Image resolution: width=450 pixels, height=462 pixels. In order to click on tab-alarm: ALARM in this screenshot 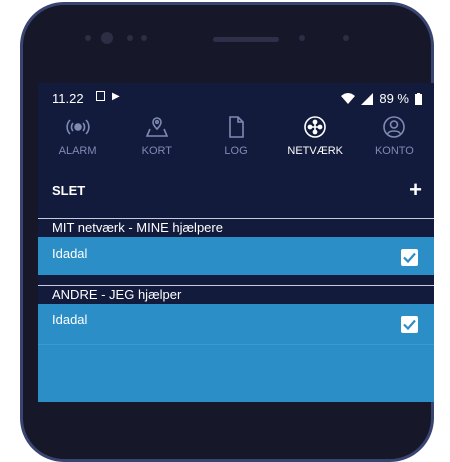, I will do `click(77, 139)`.